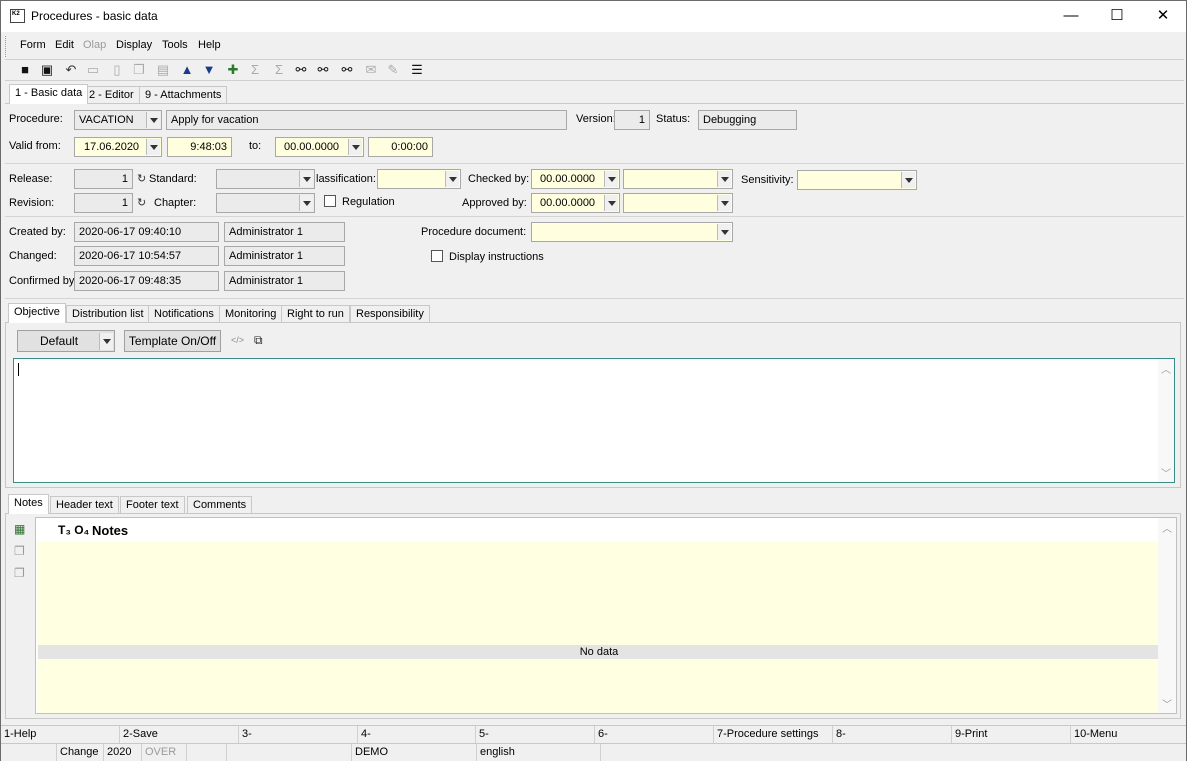 The height and width of the screenshot is (761, 1187). I want to click on standard-select, so click(265, 179).